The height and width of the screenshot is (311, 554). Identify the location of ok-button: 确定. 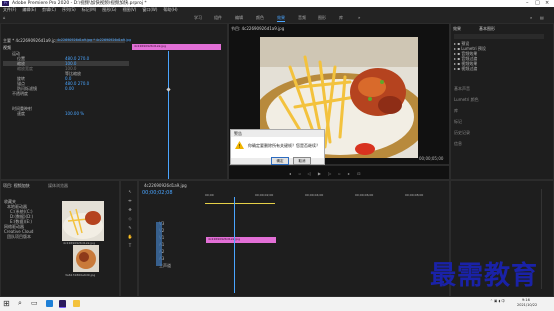
(280, 161).